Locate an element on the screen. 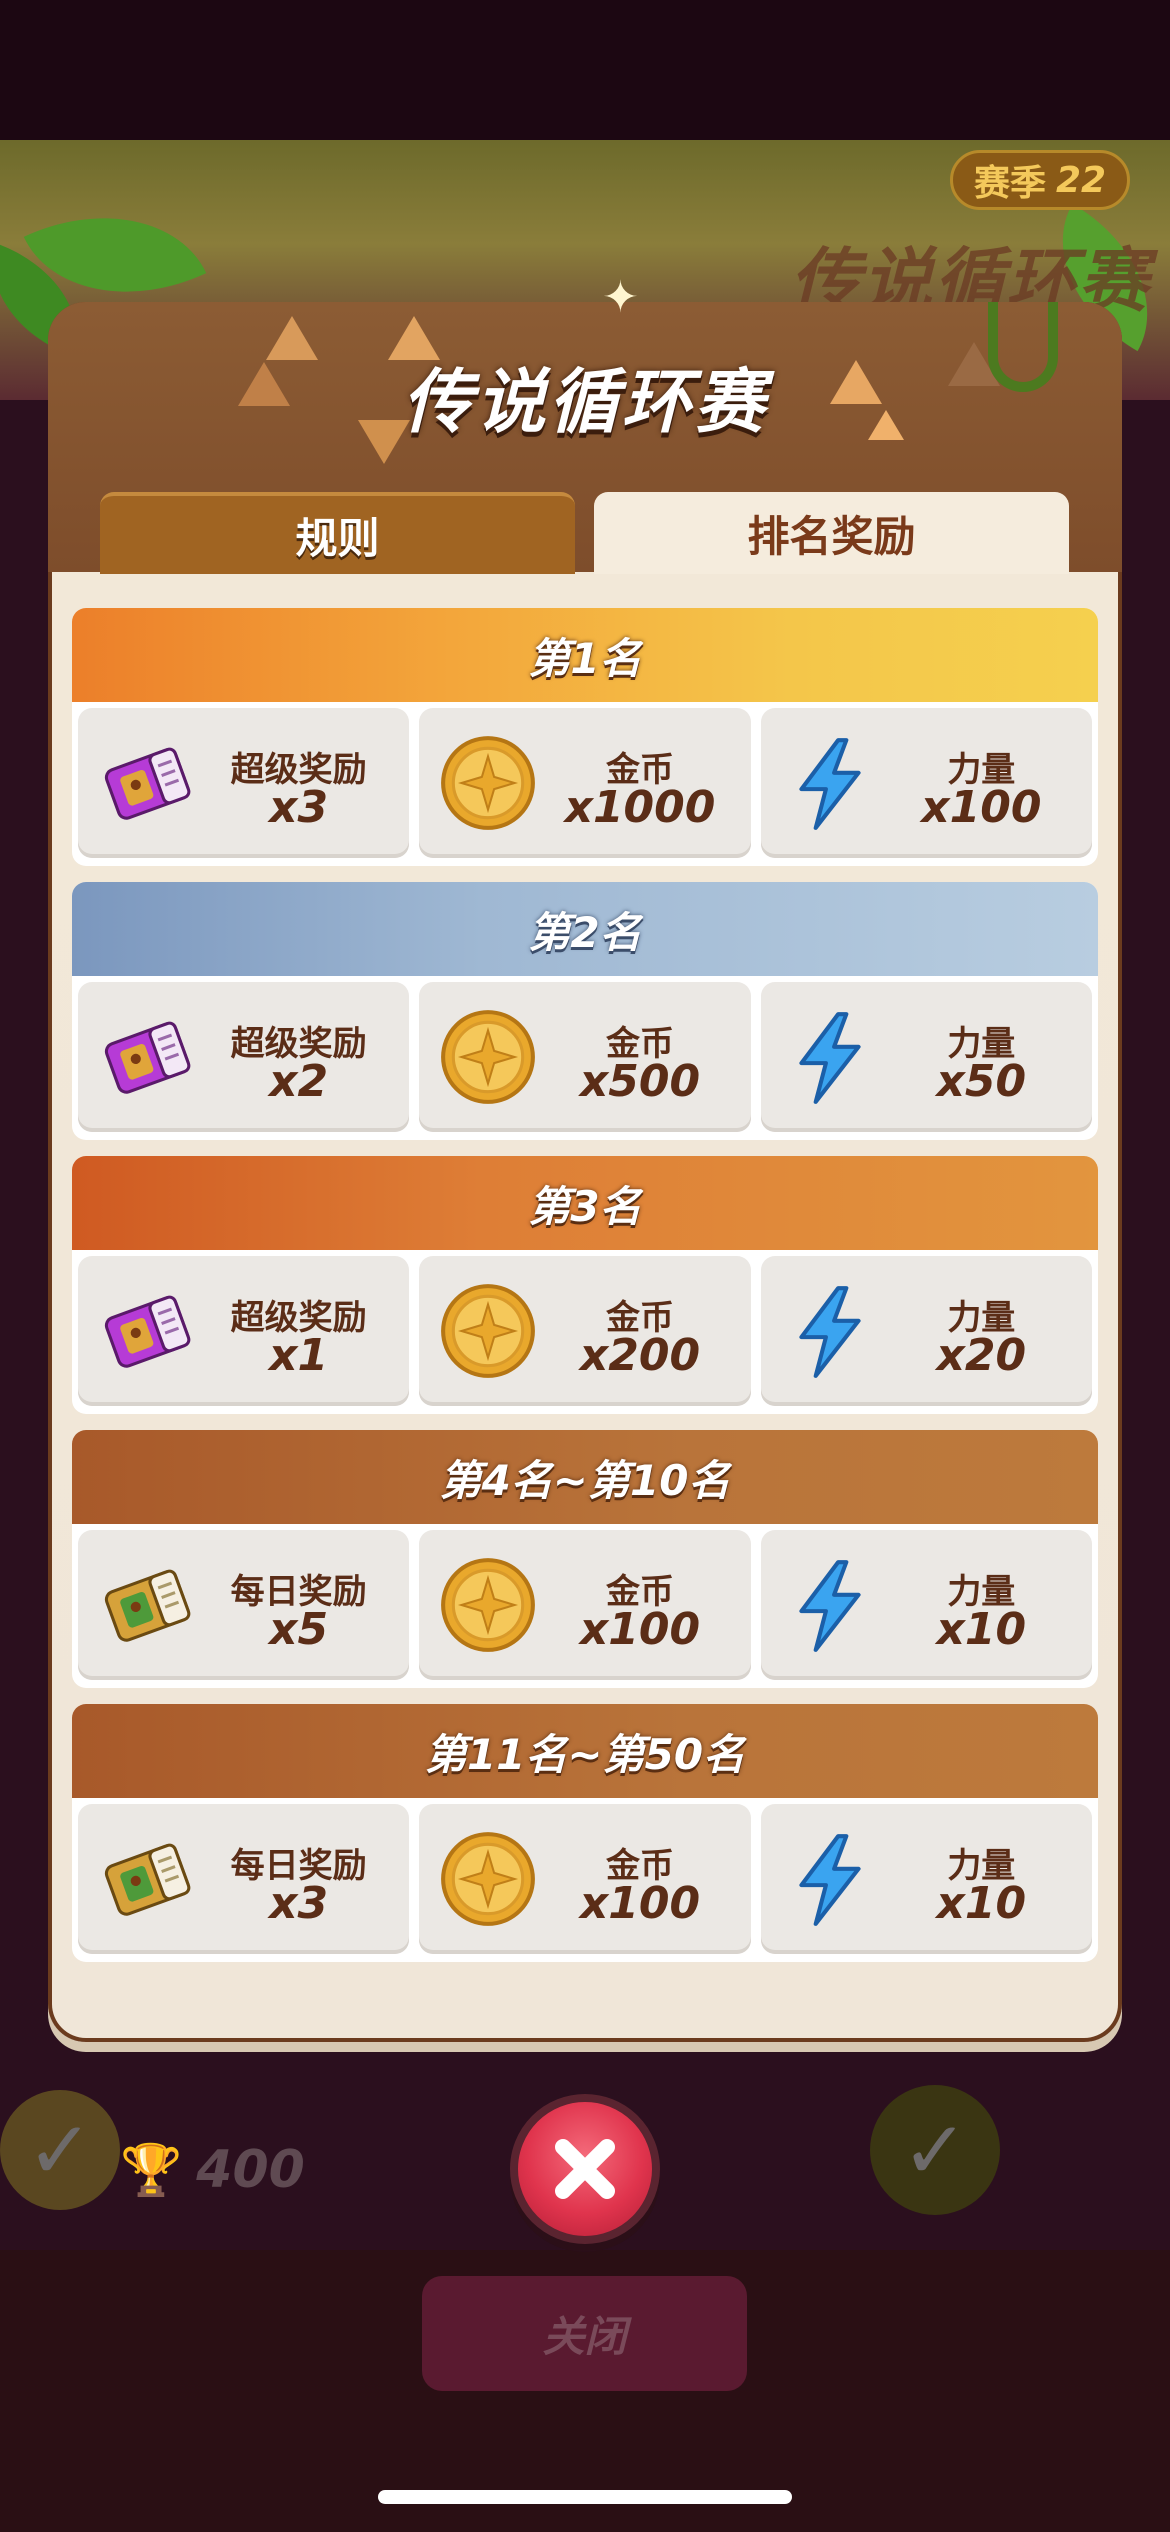 This screenshot has width=1170, height=2532. tab-ranking-rewards: 排名奖励 is located at coordinates (831, 533).